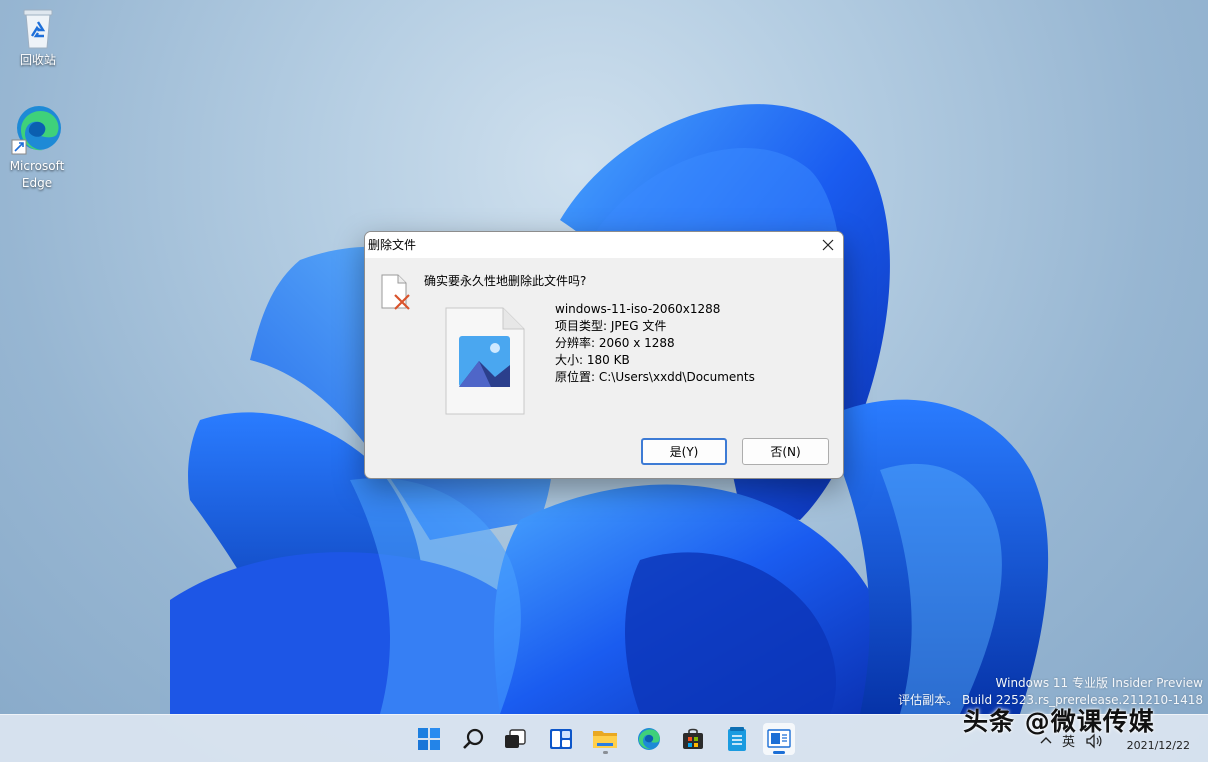 This screenshot has width=1208, height=762. I want to click on task-view-icon, so click(515, 738).